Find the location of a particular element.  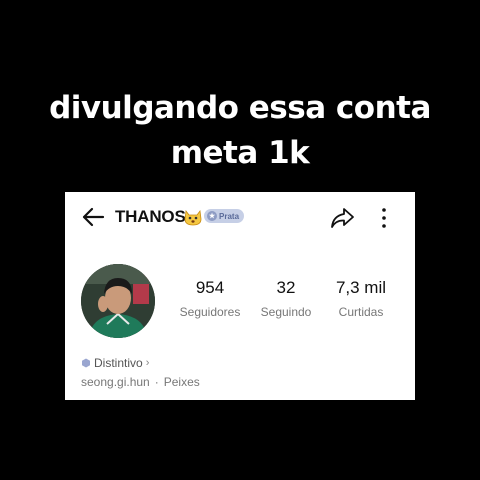

likes-count: 7,3 mil is located at coordinates (361, 287).